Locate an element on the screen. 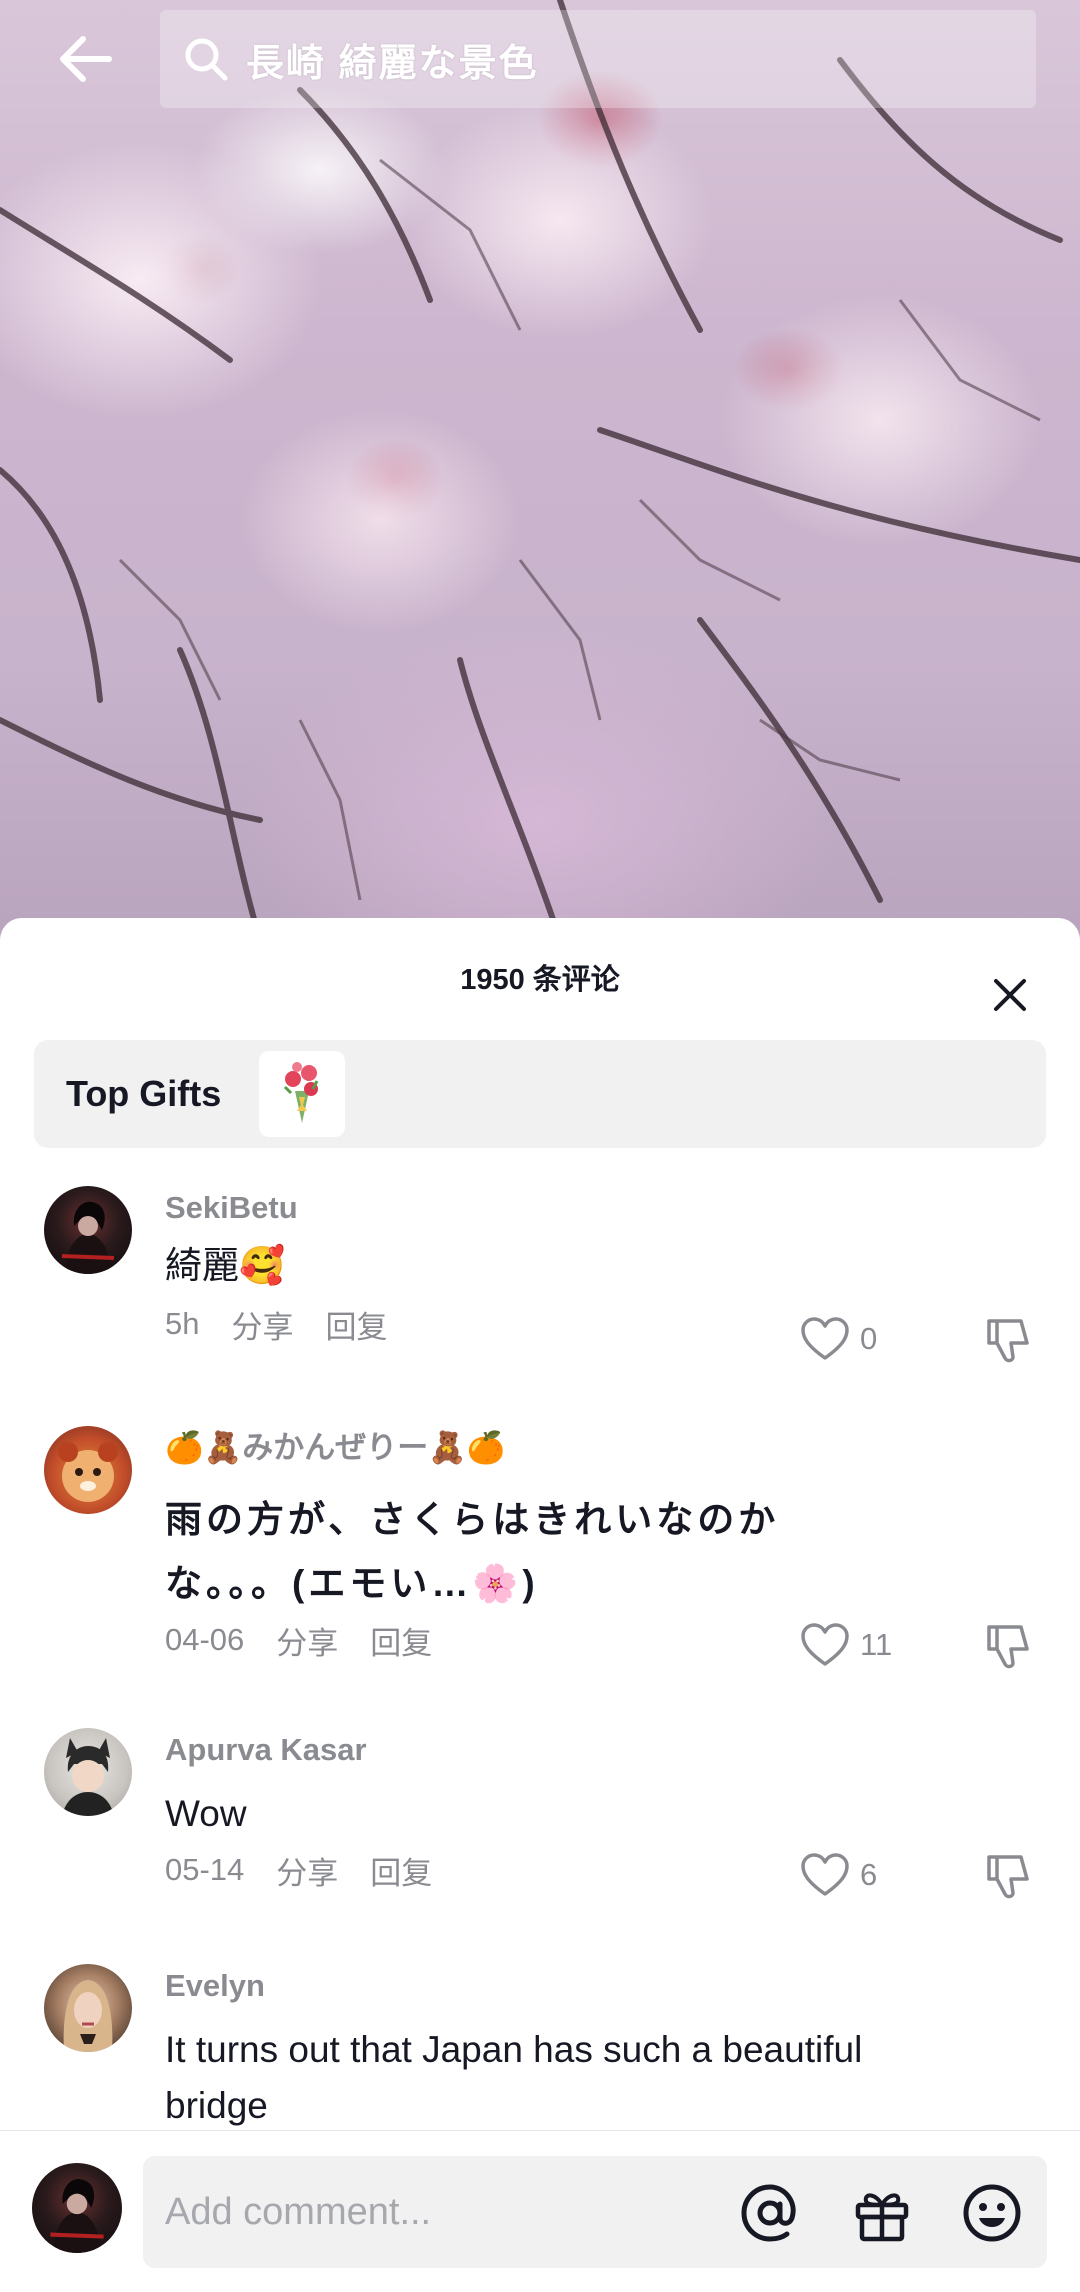 Image resolution: width=1080 pixels, height=2292 pixels. close-icon is located at coordinates (1010, 995).